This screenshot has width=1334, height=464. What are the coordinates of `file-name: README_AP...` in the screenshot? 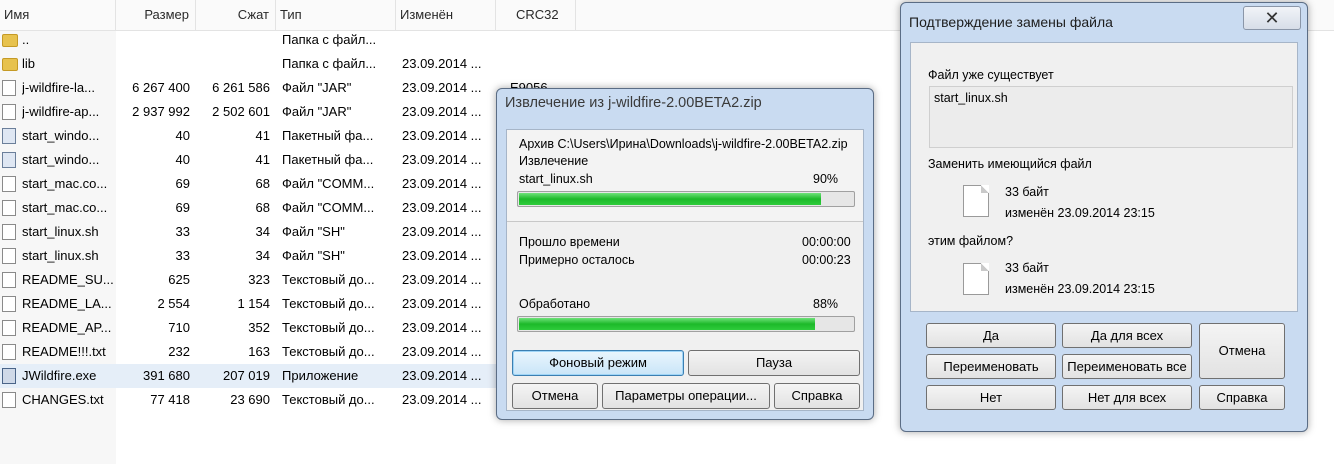 It's located at (67, 327).